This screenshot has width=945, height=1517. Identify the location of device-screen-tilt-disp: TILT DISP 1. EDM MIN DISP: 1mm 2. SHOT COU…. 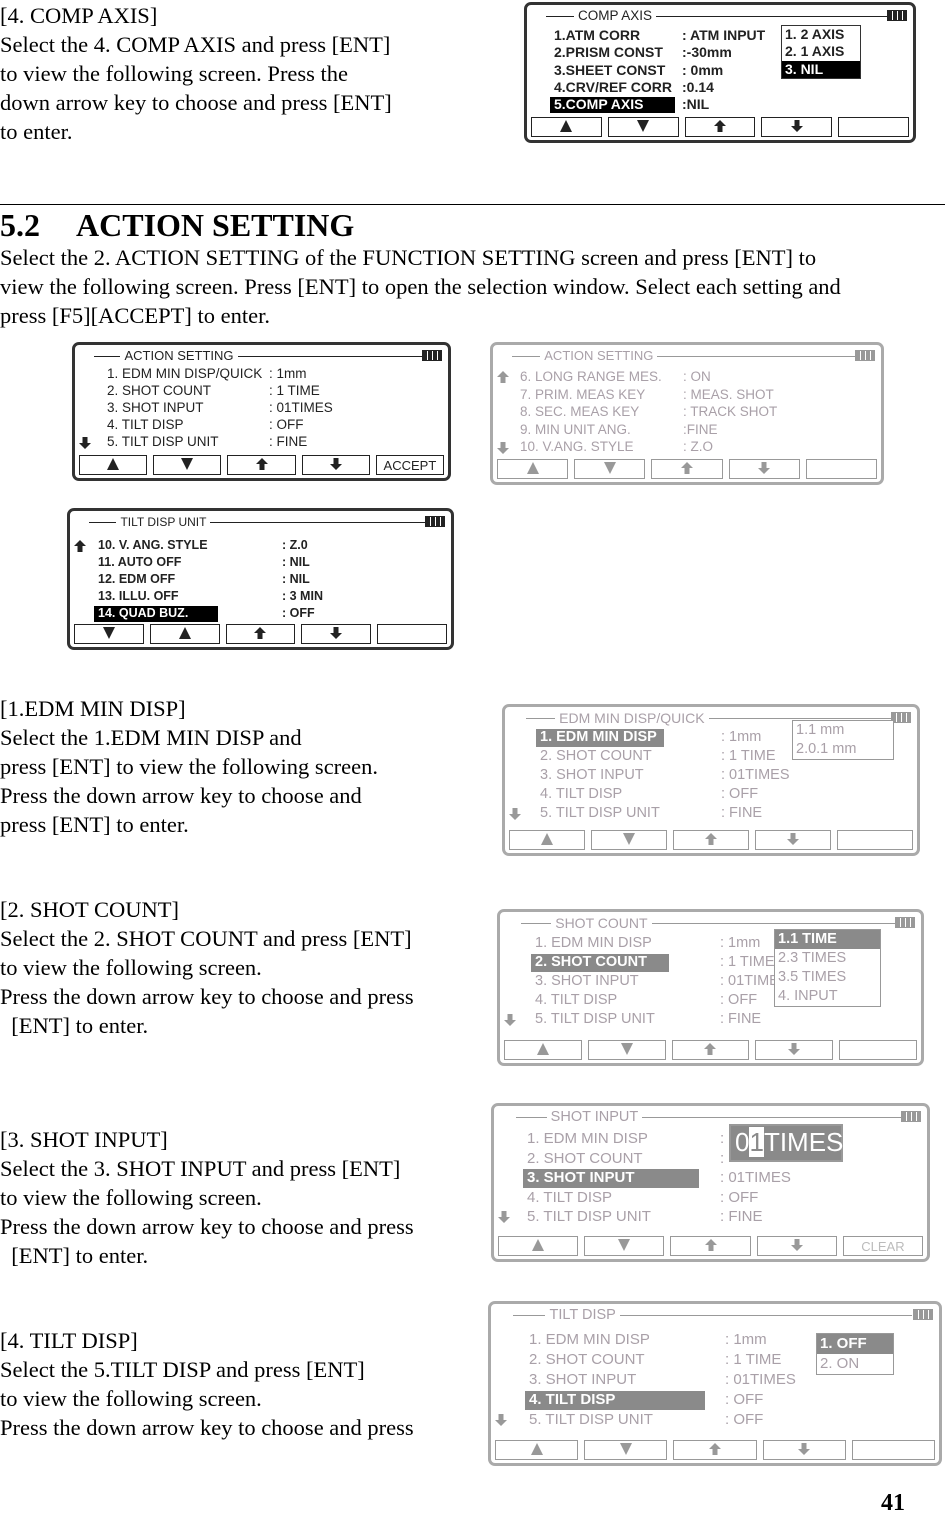
(715, 1383).